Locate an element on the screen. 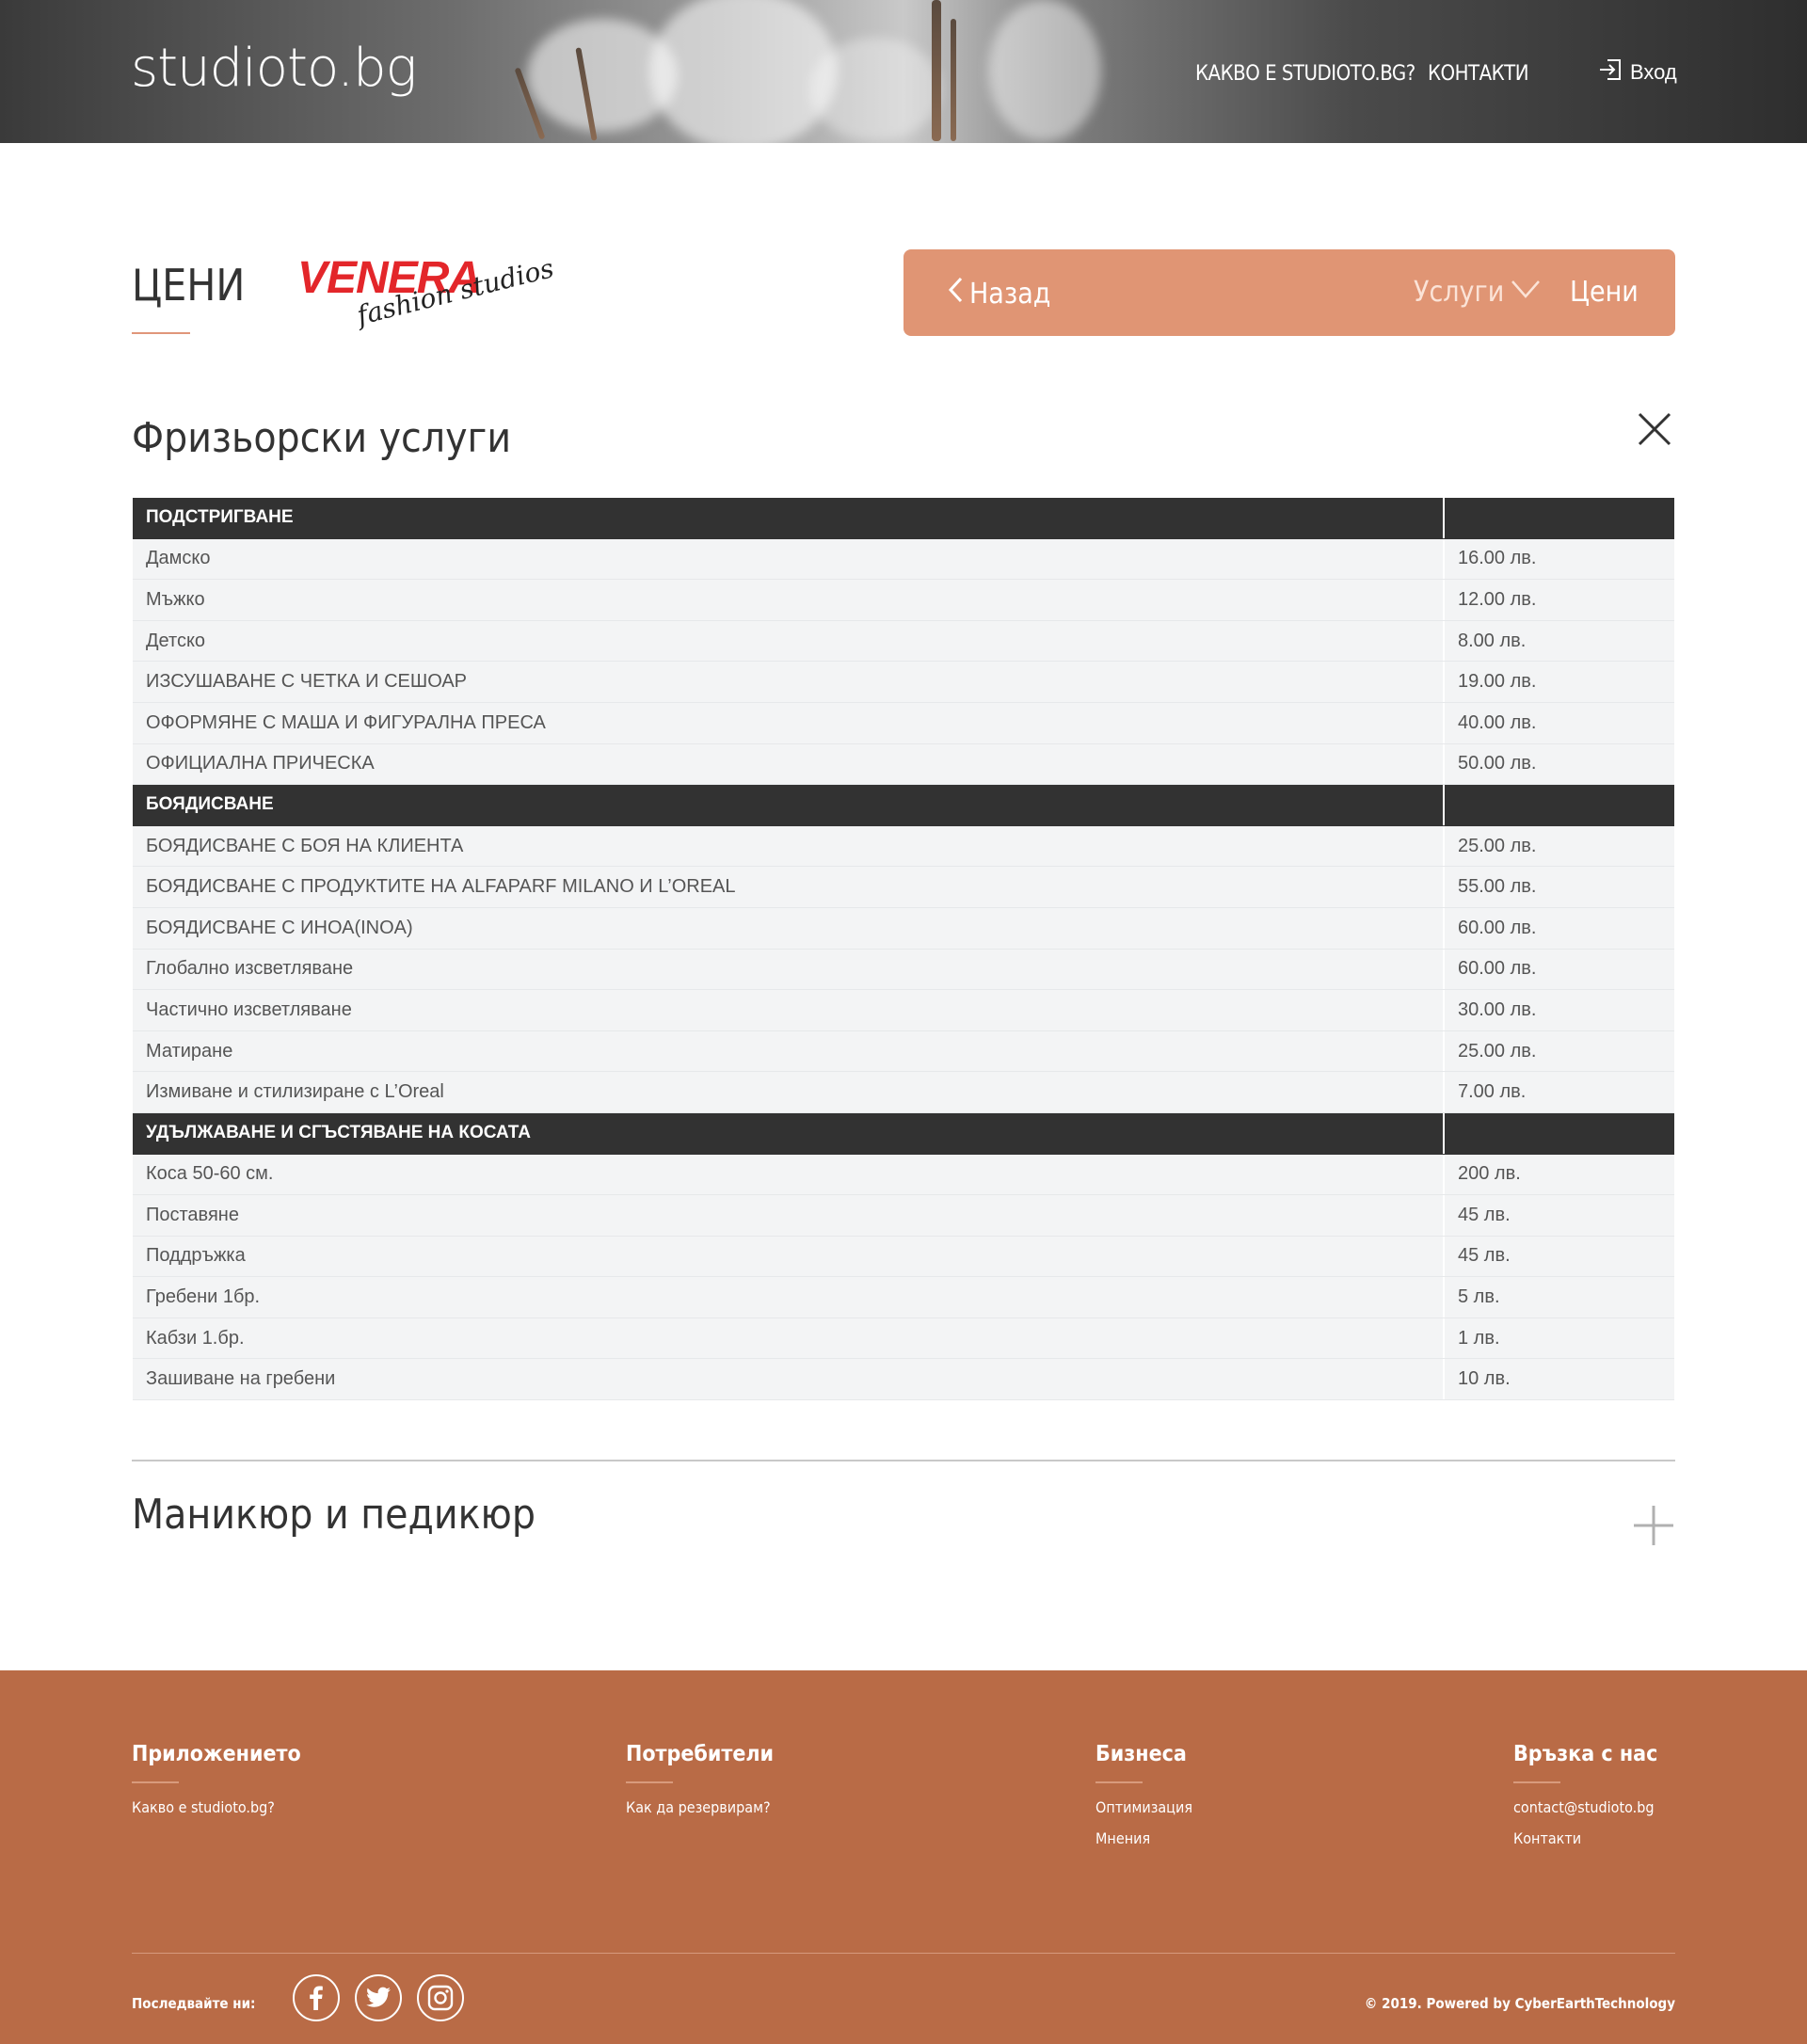  table-row: БОЯДИСВАНЕ С БОЯ НА КЛИЕНТА 25.00 лв. is located at coordinates (903, 846).